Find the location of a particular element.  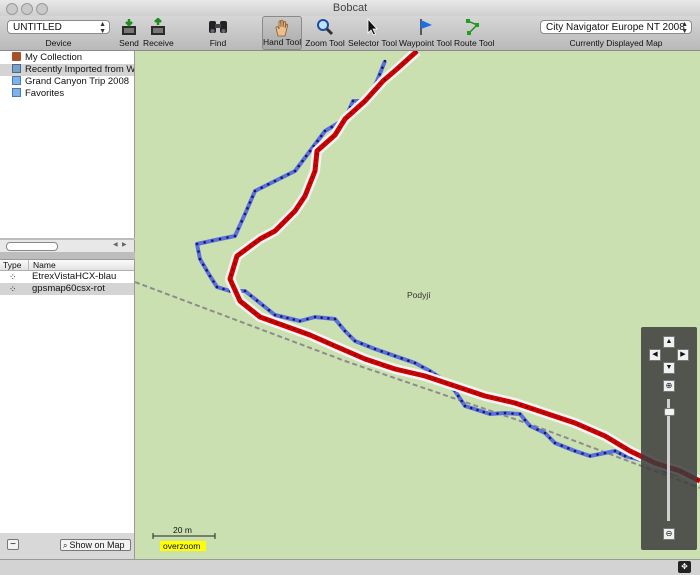

zoom-tool-button: Zoom Tool is located at coordinates (325, 33).